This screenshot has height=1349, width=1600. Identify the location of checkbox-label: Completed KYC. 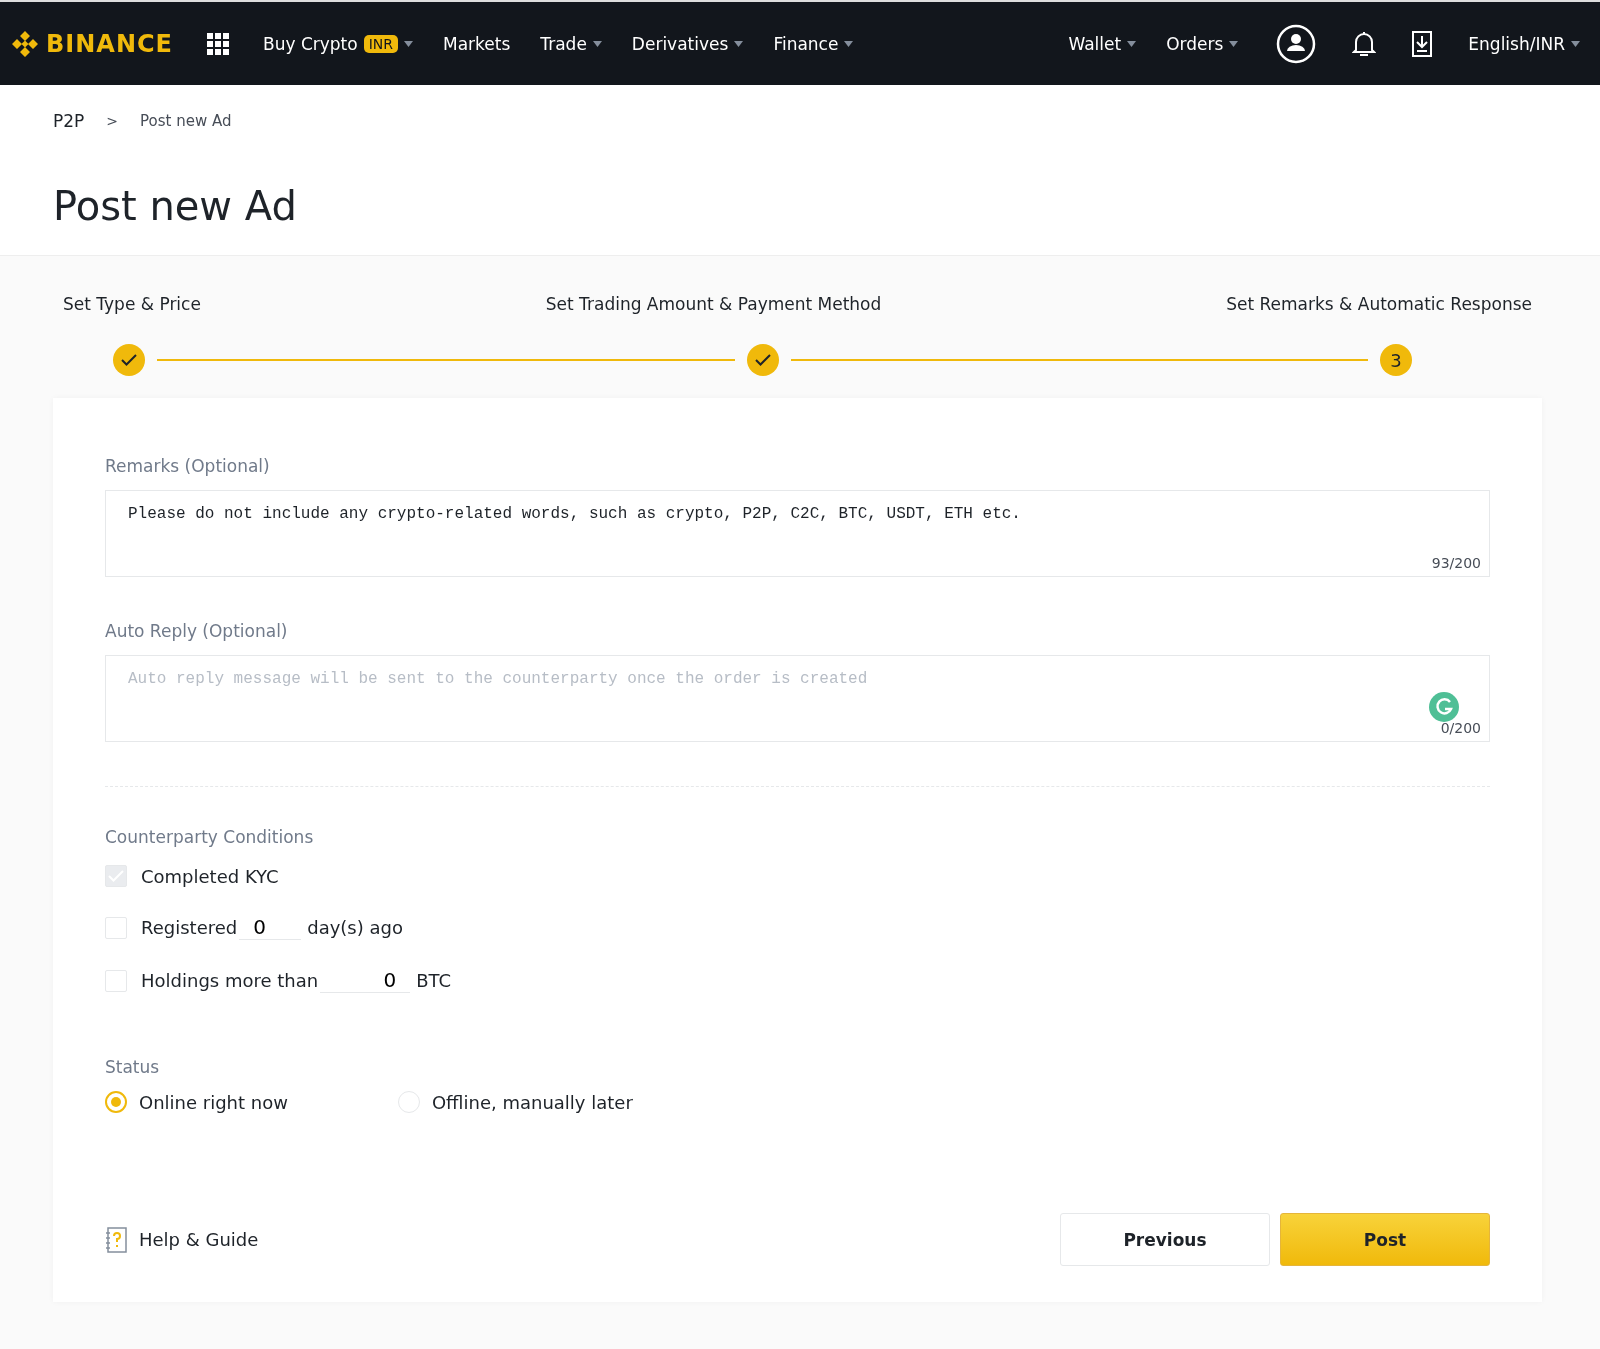
(210, 876).